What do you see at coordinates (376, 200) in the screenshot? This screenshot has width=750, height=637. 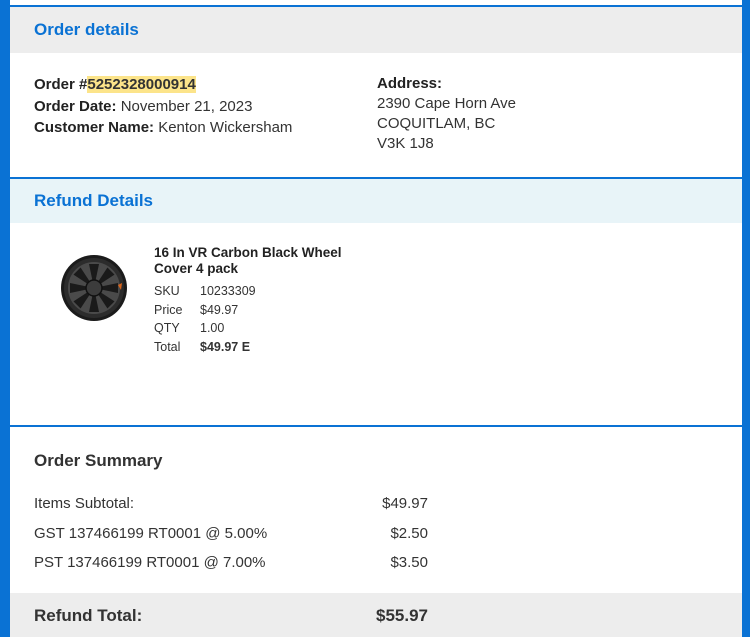 I see `refund-details-header: Refund Details` at bounding box center [376, 200].